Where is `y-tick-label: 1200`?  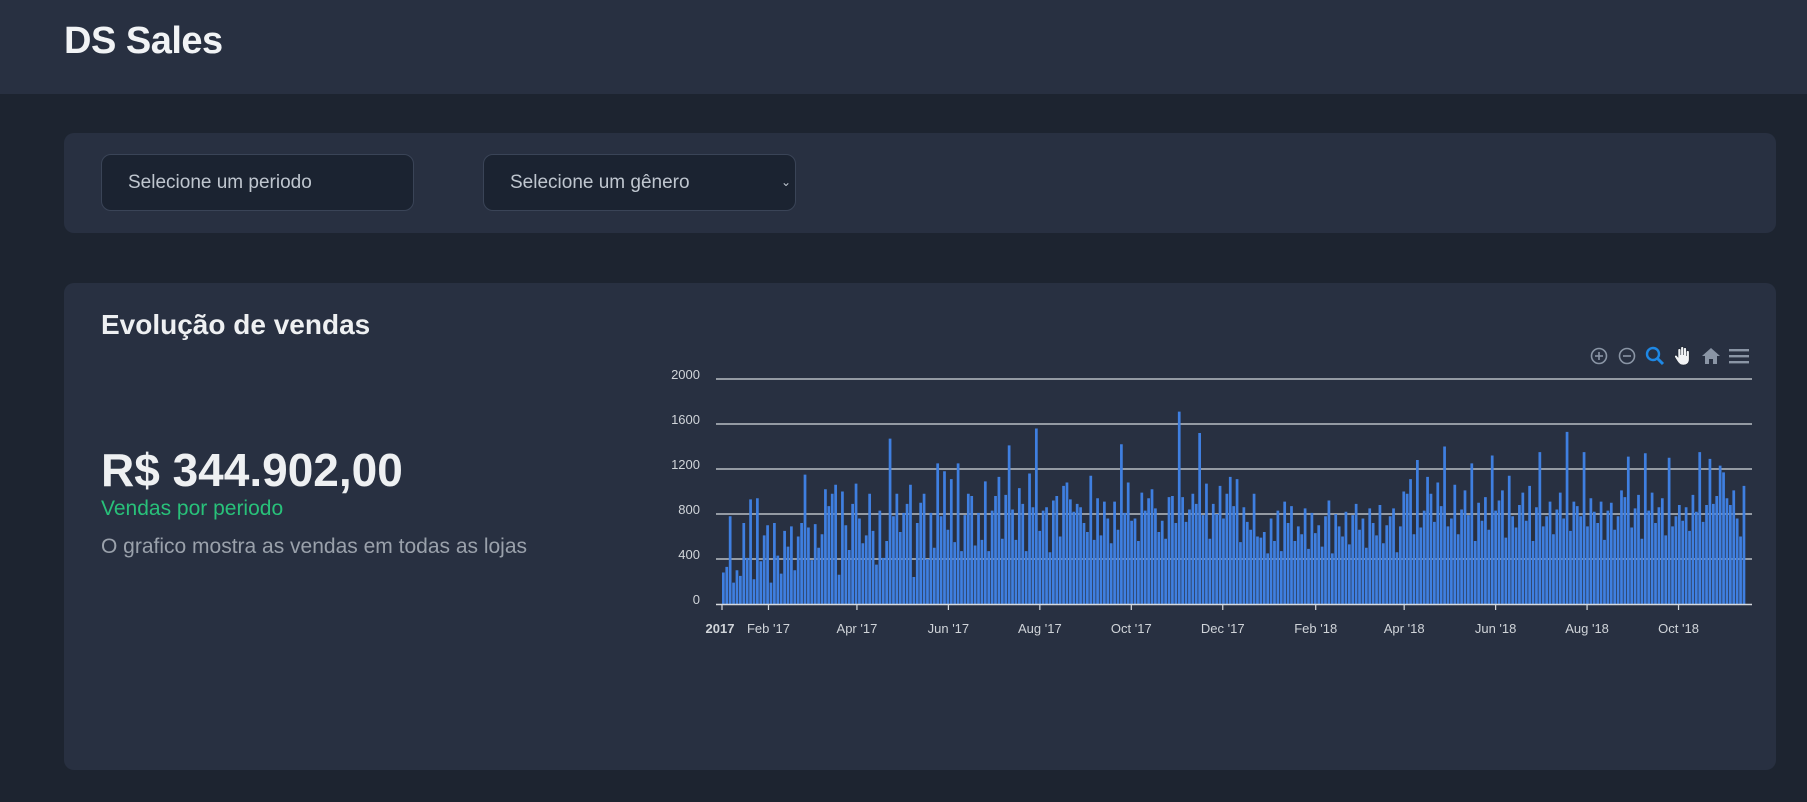 y-tick-label: 1200 is located at coordinates (685, 464).